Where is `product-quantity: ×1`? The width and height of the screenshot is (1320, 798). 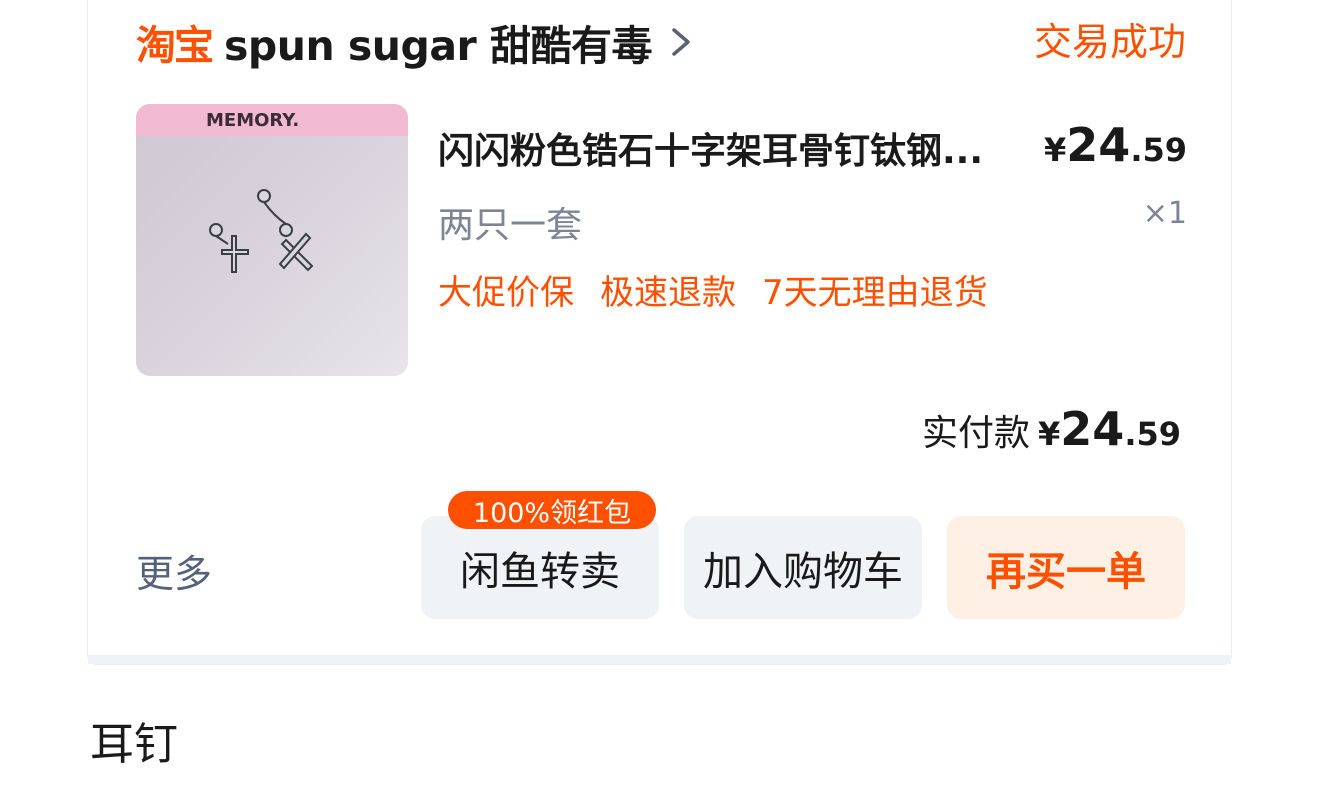 product-quantity: ×1 is located at coordinates (1164, 213).